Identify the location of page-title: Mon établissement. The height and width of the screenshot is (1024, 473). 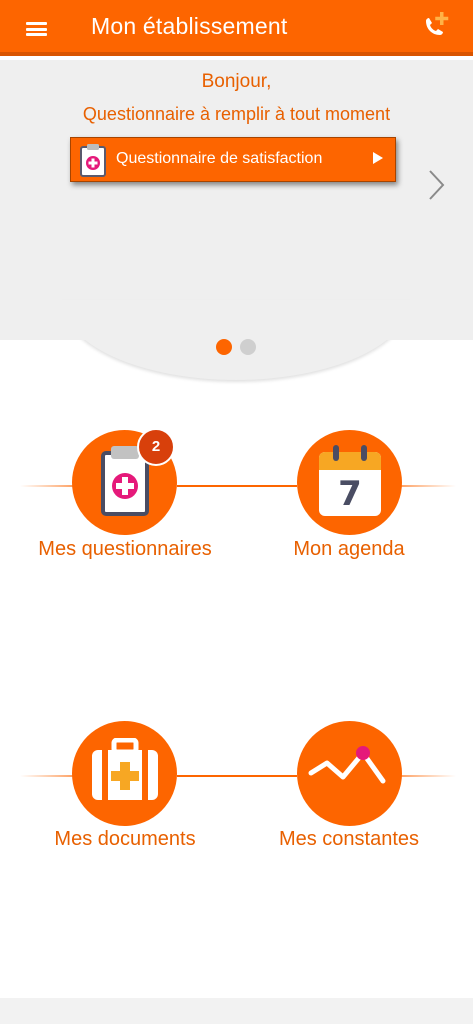
(189, 26).